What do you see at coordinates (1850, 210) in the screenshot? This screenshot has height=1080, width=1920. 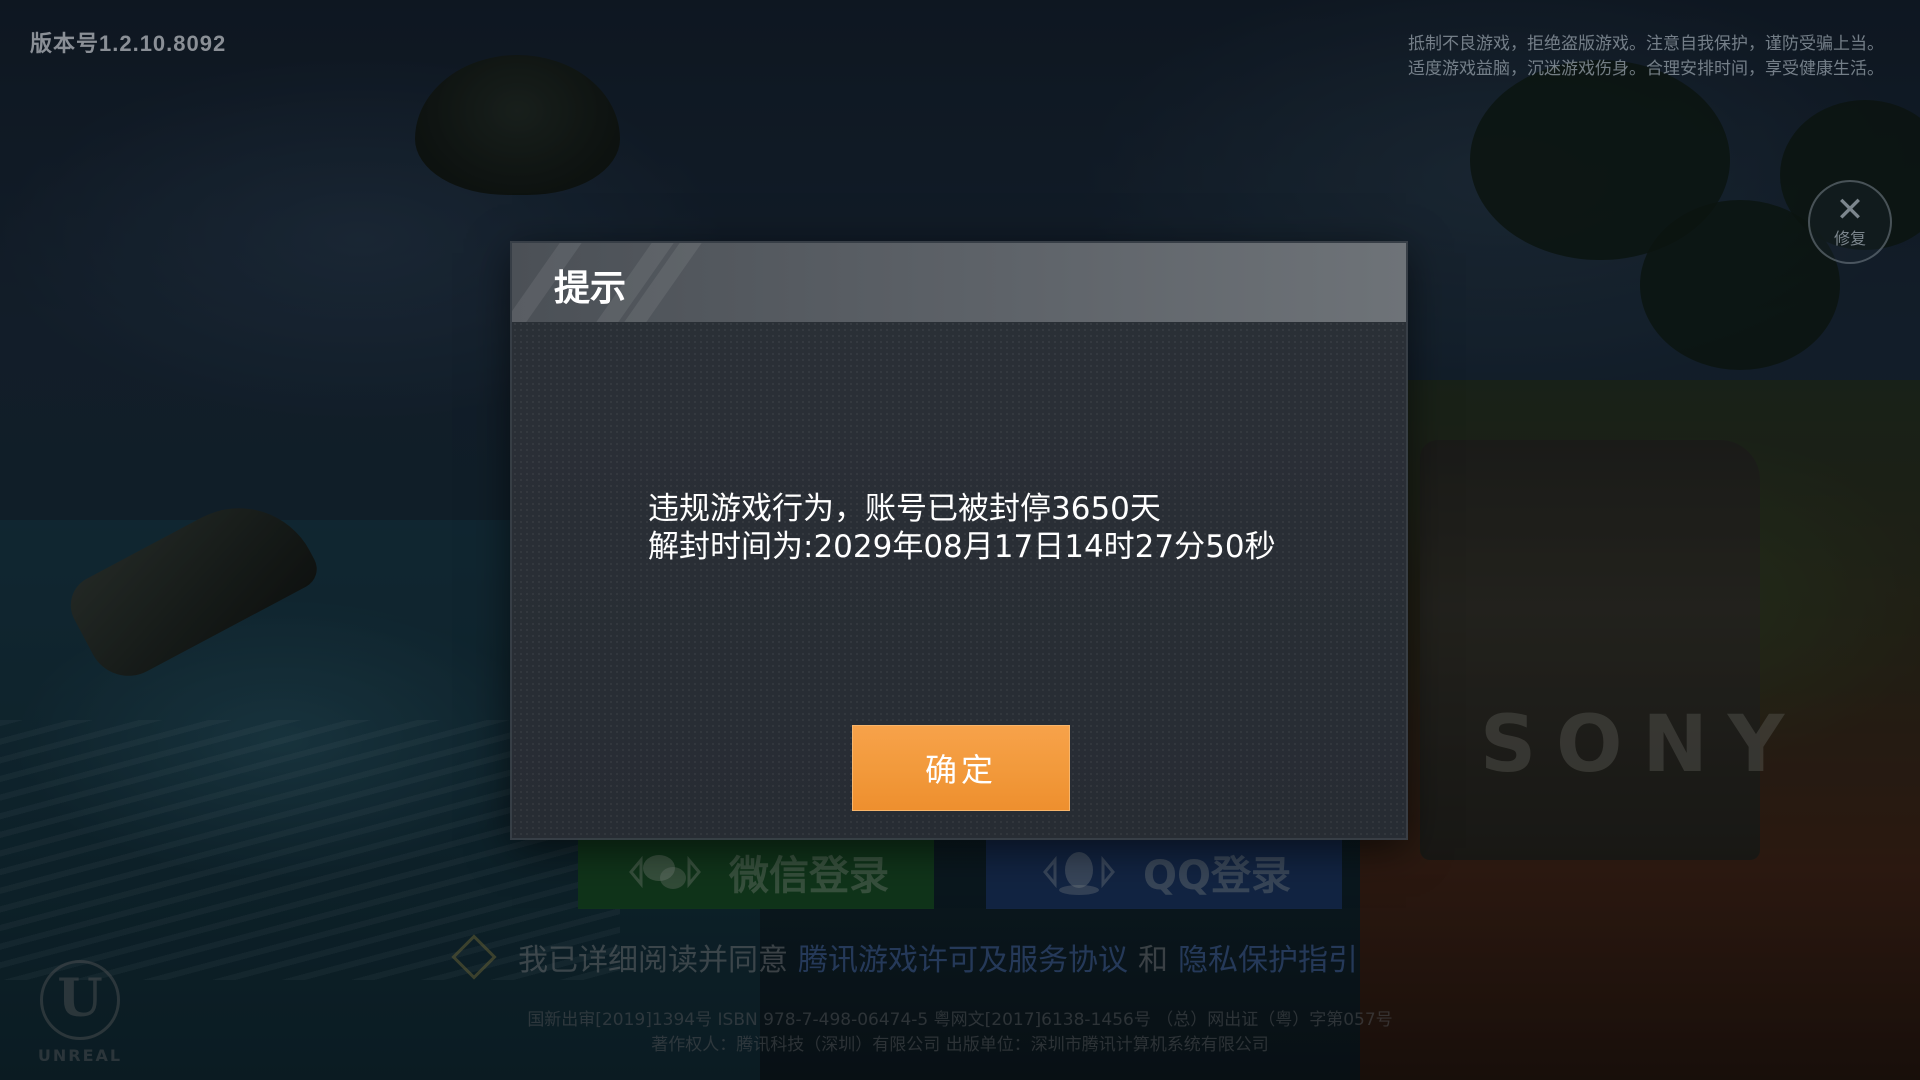 I see `wrench-screwdriver-icon: ✕` at bounding box center [1850, 210].